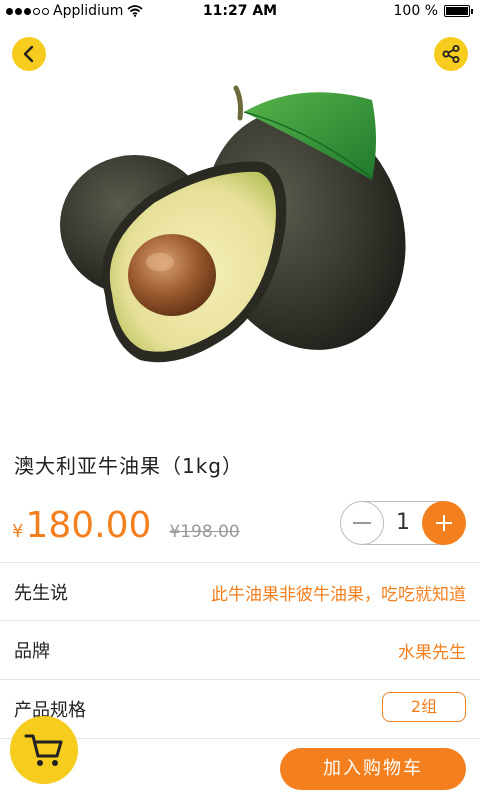 Image resolution: width=480 pixels, height=800 pixels. I want to click on current-price: 180.00, so click(88, 525).